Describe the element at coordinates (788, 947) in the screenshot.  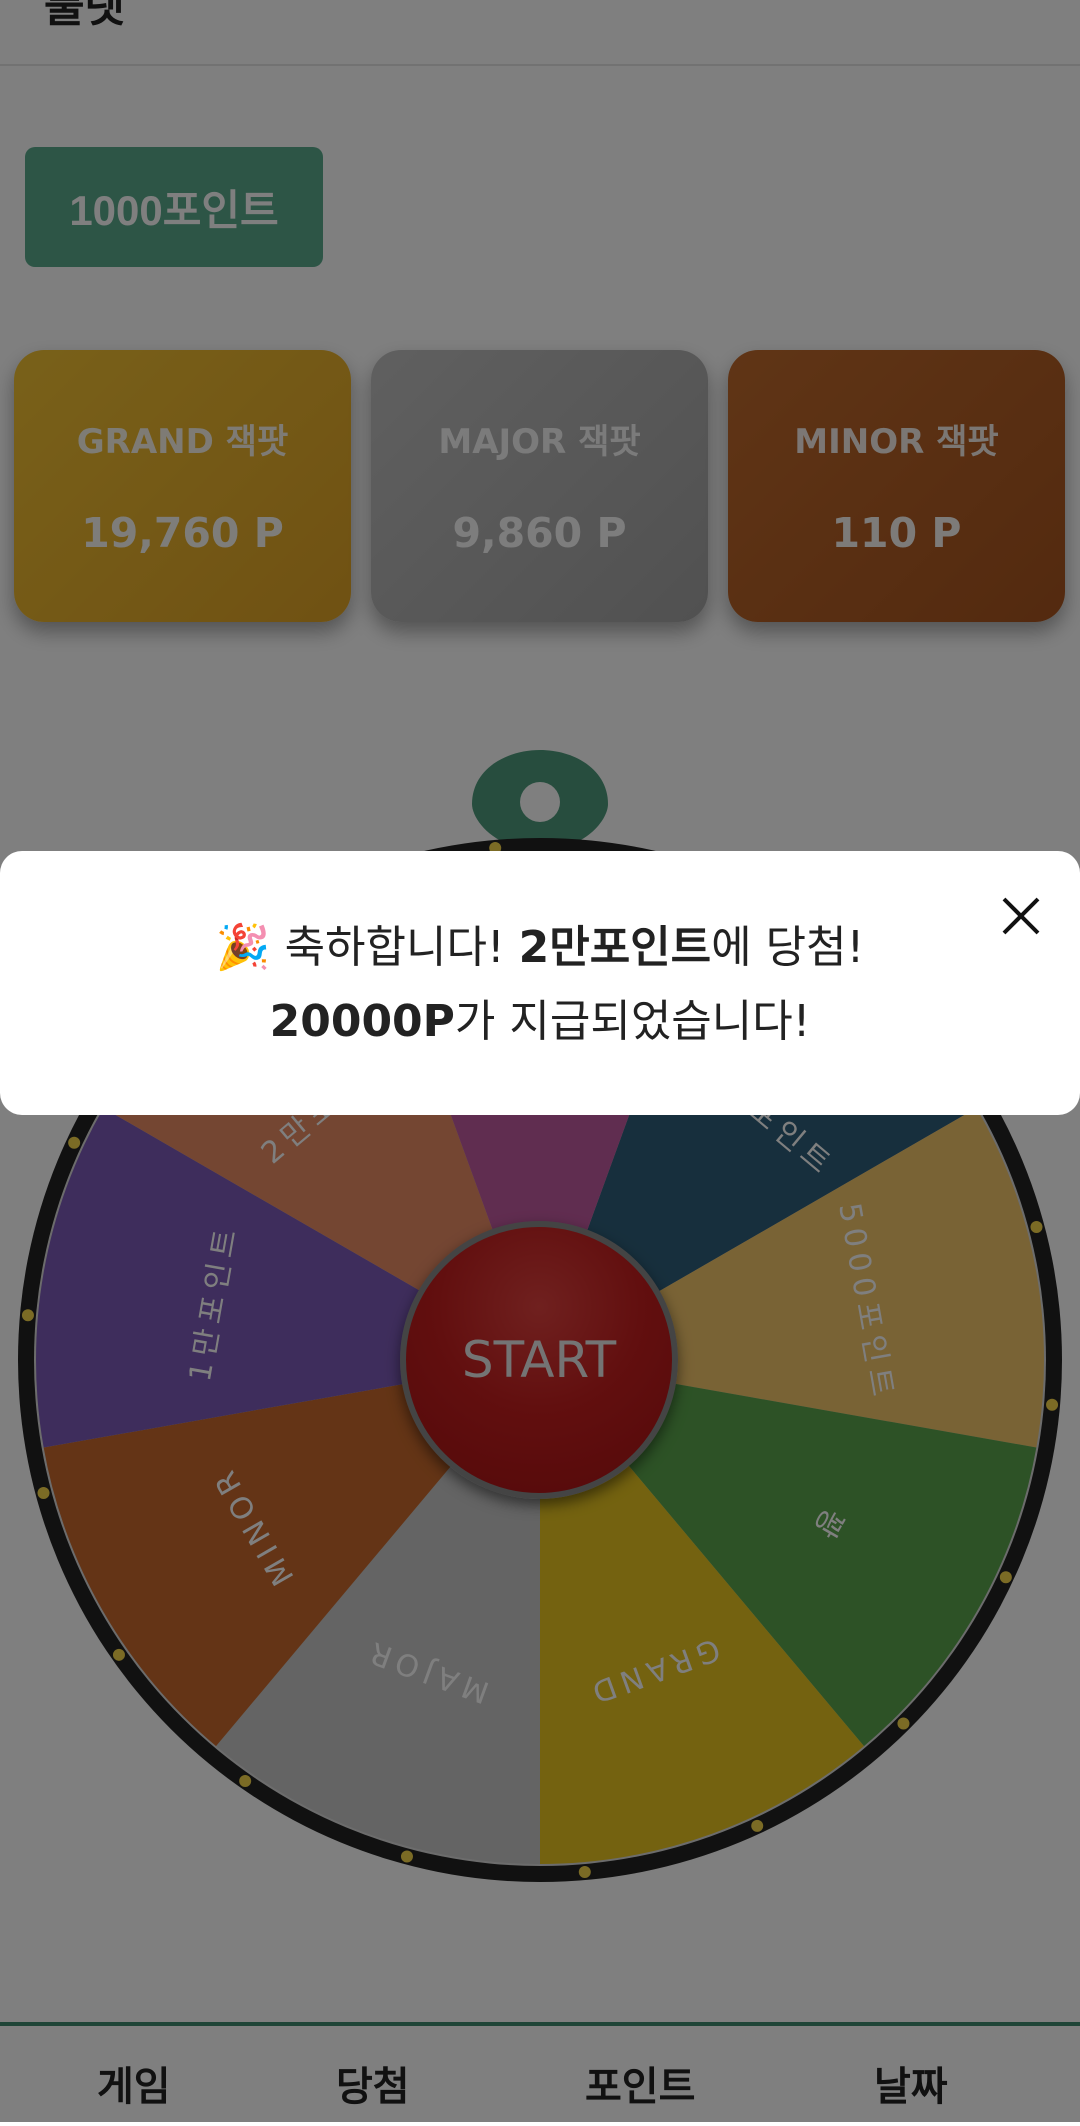
I see `win-suffix: 에 당첨!` at that location.